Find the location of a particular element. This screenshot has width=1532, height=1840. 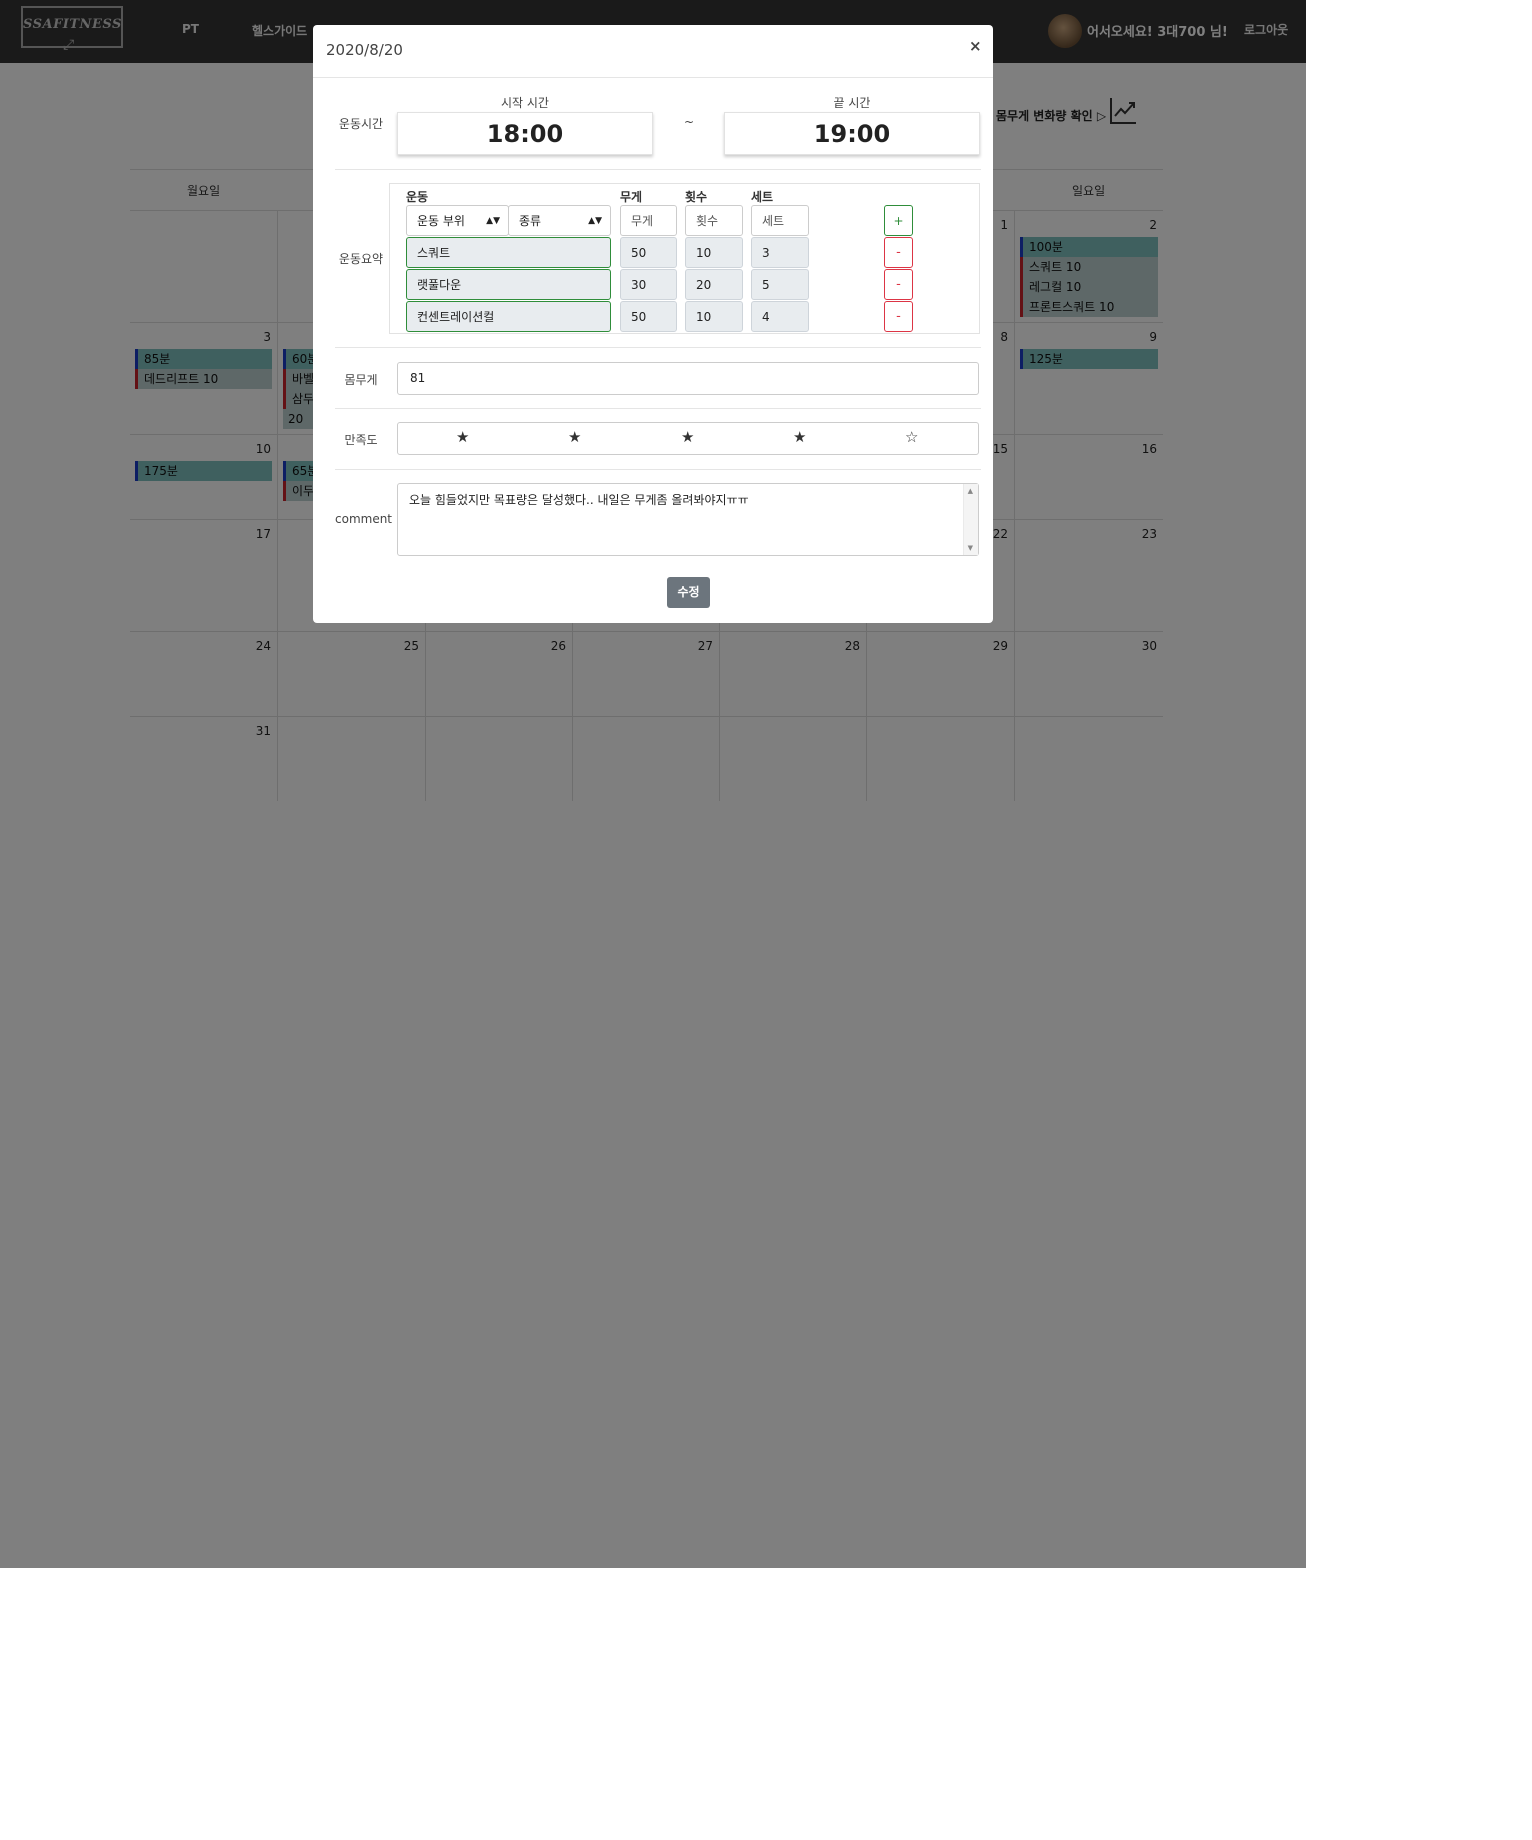

exercise-reps: 20 is located at coordinates (714, 284).